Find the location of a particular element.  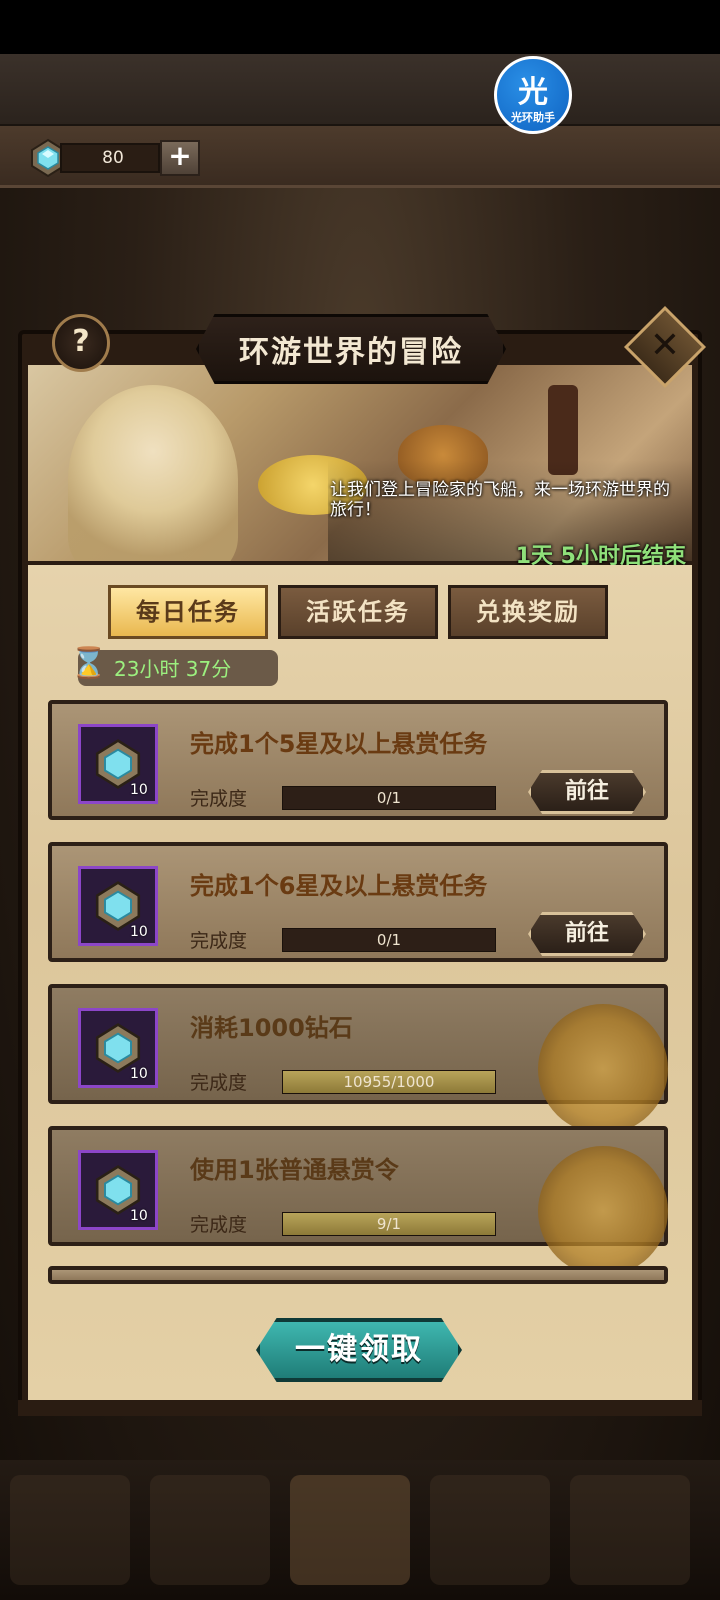

tab-exchange-rewards: 兑换奖励 is located at coordinates (528, 612).